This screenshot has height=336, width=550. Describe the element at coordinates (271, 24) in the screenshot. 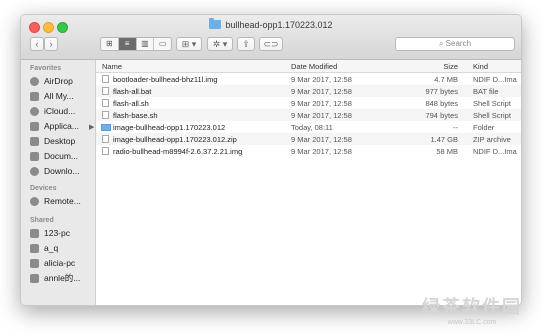

I see `window-title: bullhead-opp1.170223.012` at that location.